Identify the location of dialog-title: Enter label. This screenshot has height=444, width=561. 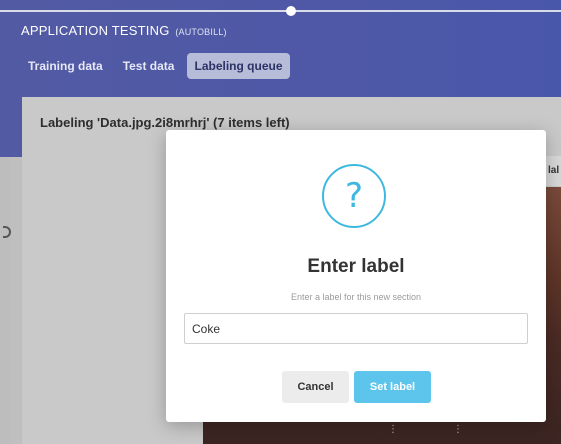
(356, 266).